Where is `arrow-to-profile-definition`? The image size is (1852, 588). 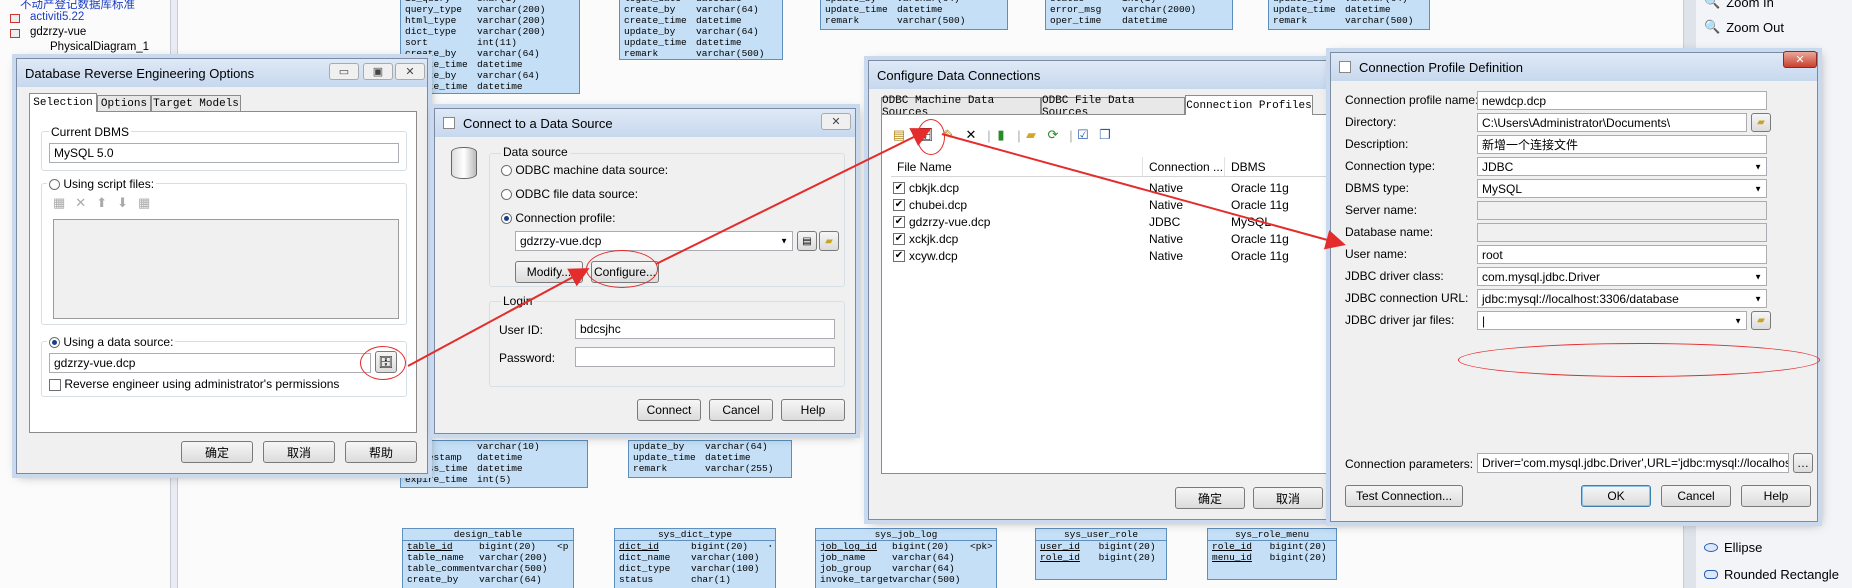
arrow-to-profile-definition is located at coordinates (1143, 191).